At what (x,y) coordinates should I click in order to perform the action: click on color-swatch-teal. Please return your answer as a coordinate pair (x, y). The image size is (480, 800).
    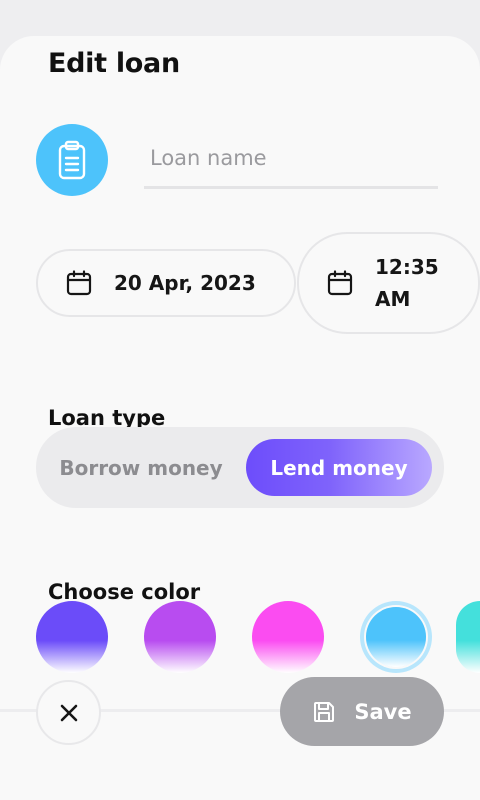
    Looking at the image, I should click on (468, 637).